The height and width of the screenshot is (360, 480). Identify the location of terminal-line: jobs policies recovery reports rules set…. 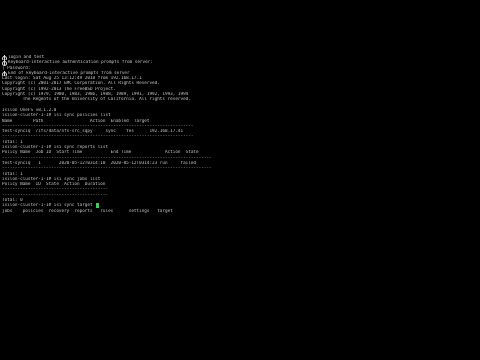
(240, 211).